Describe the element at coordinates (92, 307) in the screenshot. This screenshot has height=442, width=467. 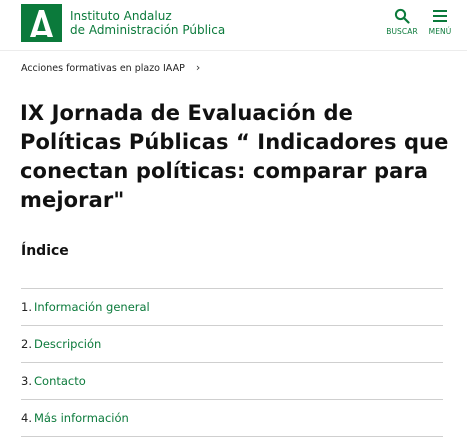
I see `index-link-informacion-general: Información general` at that location.